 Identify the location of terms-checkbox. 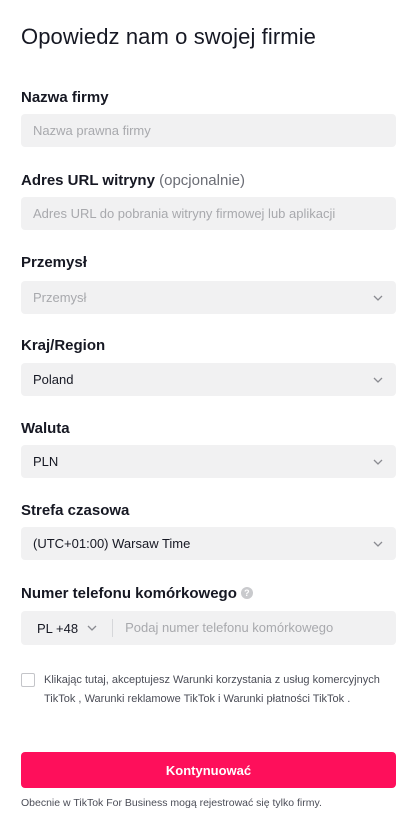
(28, 680).